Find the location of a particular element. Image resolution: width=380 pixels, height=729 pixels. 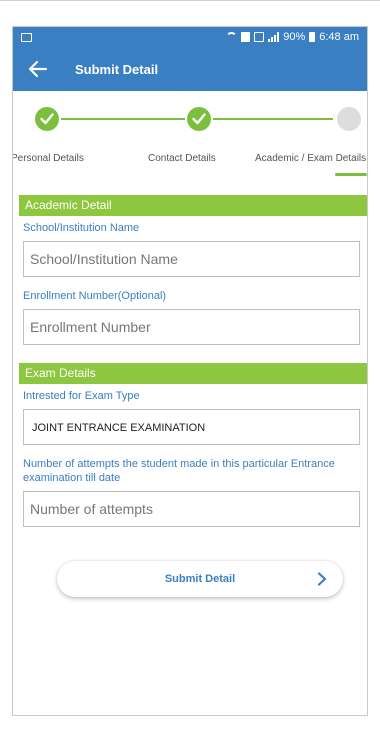

page-title: Submit Detail is located at coordinates (117, 69).